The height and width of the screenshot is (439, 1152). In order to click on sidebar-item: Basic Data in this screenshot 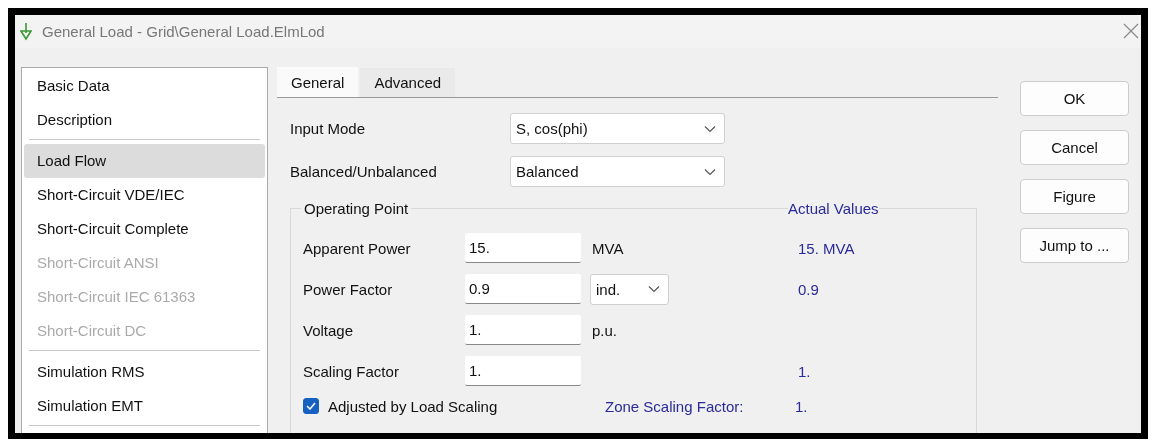, I will do `click(144, 86)`.